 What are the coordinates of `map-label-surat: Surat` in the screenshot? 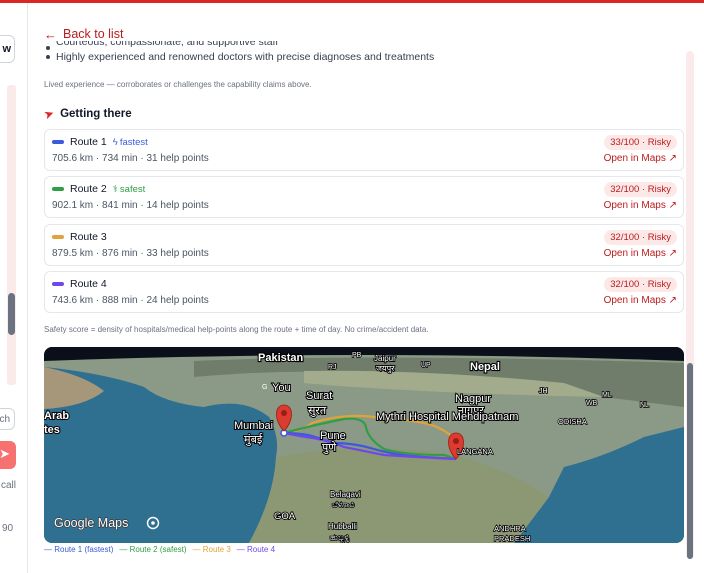 It's located at (319, 396).